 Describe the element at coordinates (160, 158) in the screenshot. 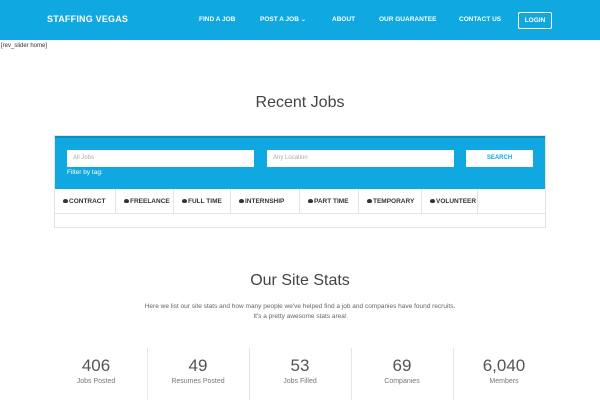

I see `keywords-input: All Jobs` at that location.